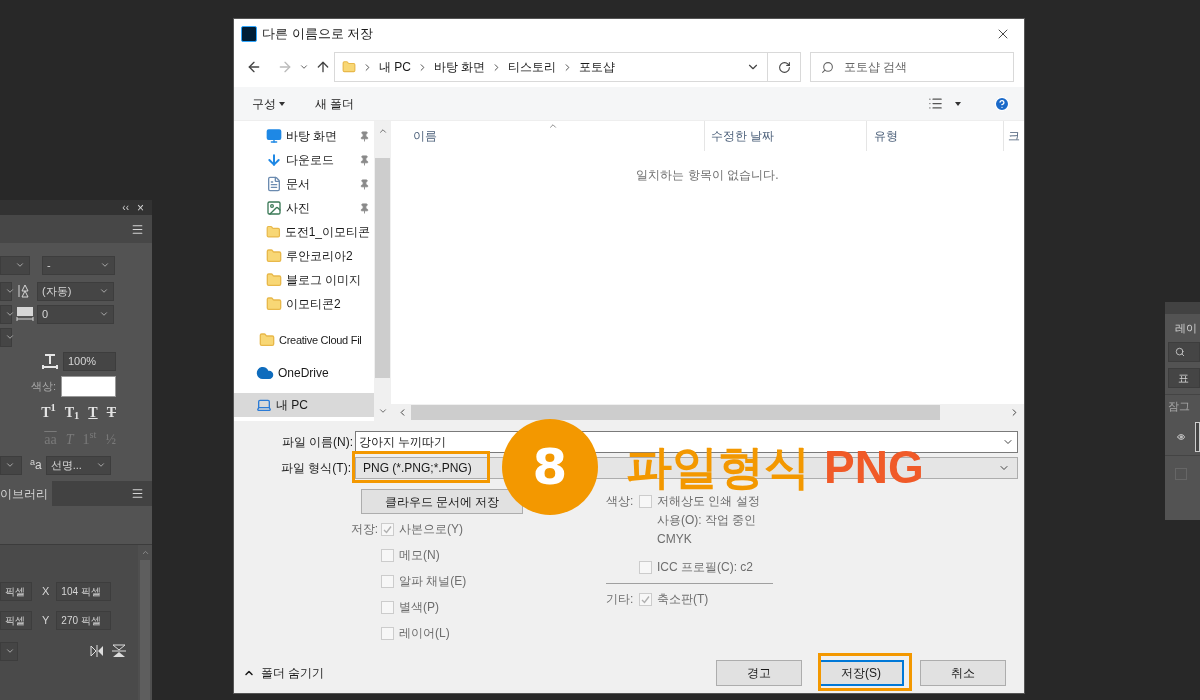  What do you see at coordinates (140, 207) in the screenshot?
I see `close-button: ×` at bounding box center [140, 207].